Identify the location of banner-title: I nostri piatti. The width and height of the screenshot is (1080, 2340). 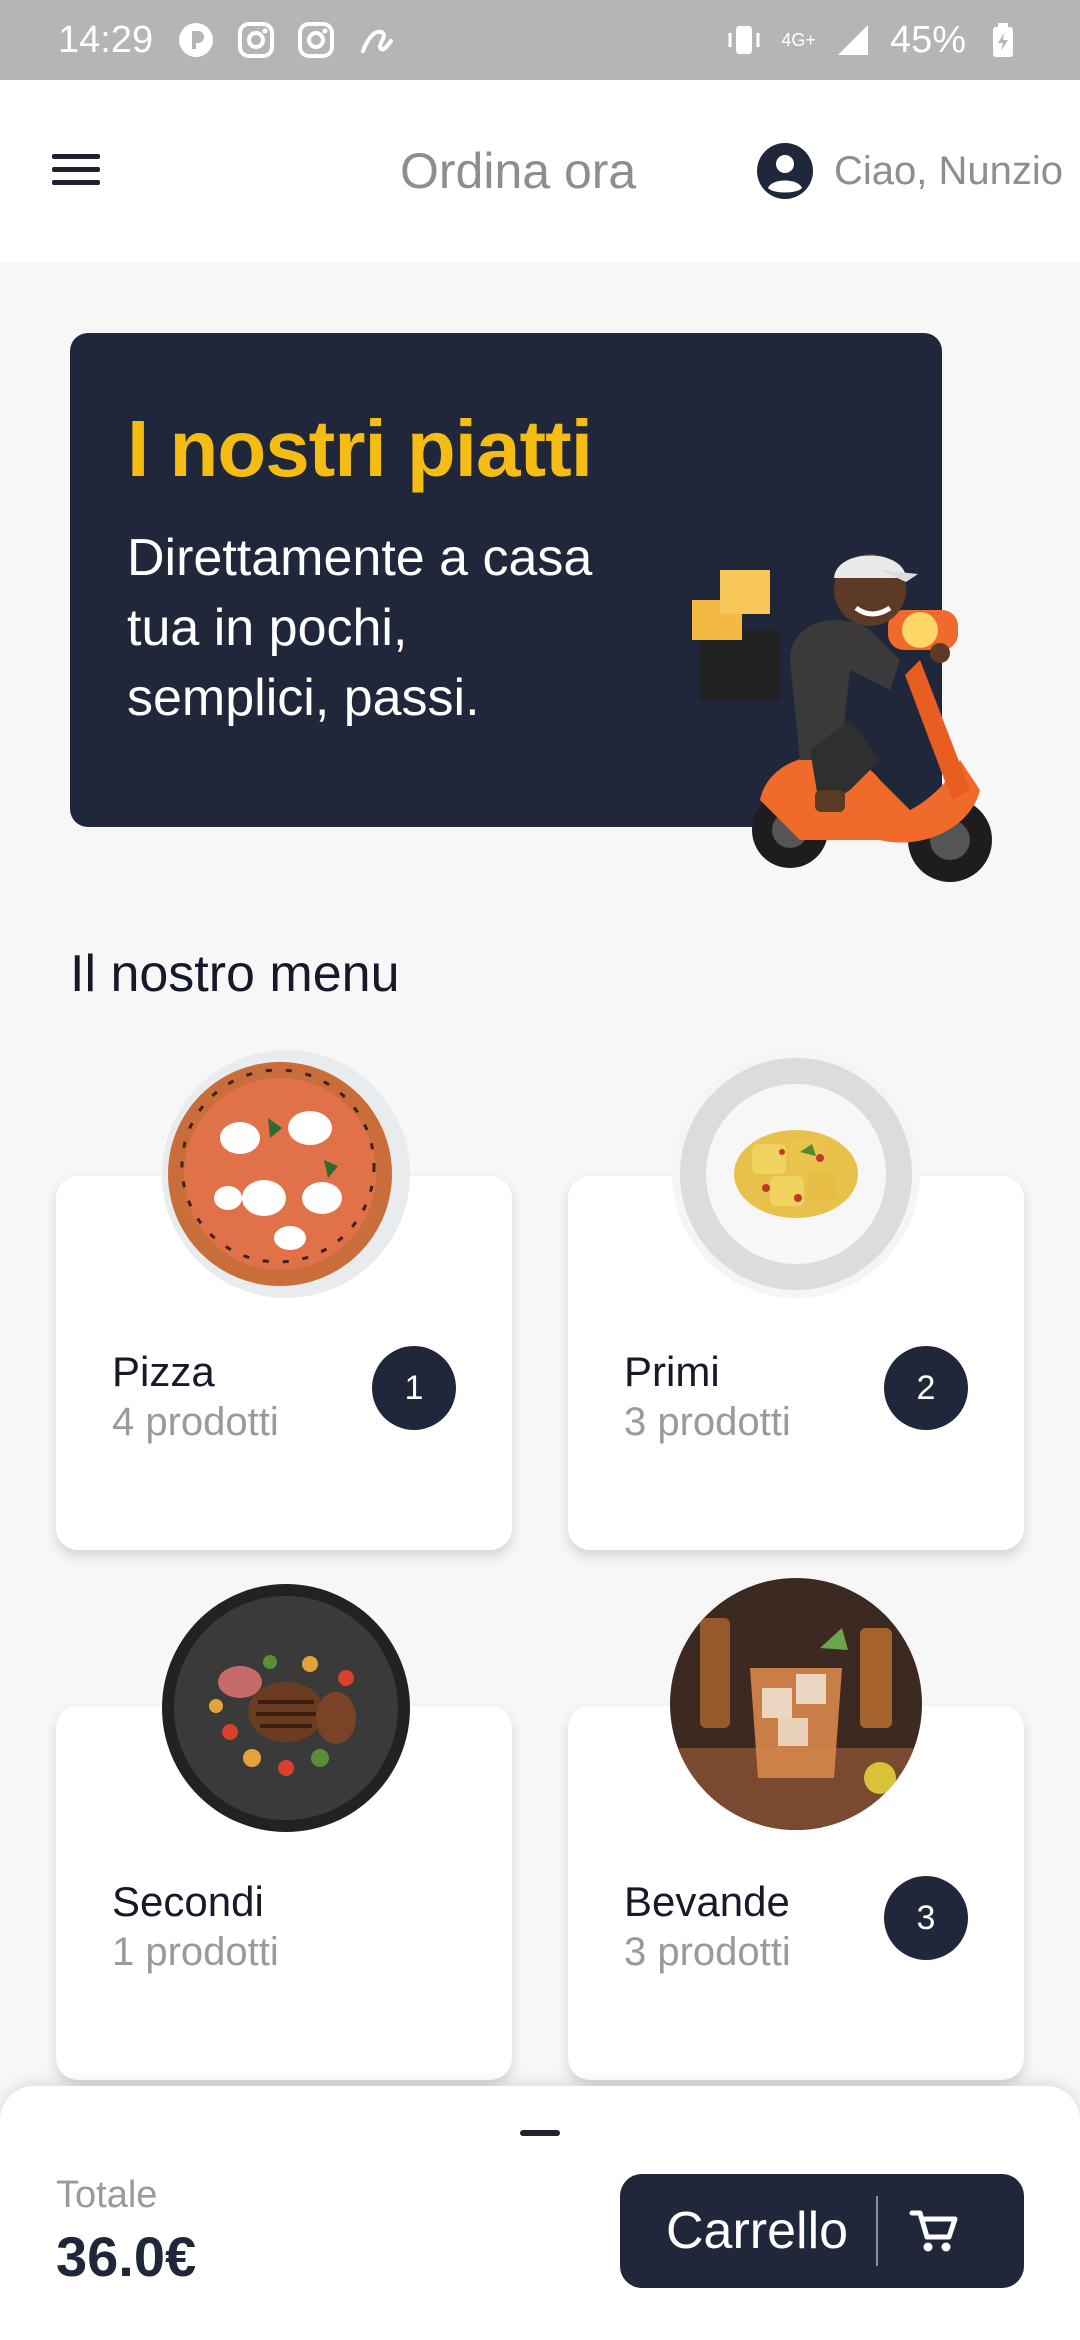
(360, 448).